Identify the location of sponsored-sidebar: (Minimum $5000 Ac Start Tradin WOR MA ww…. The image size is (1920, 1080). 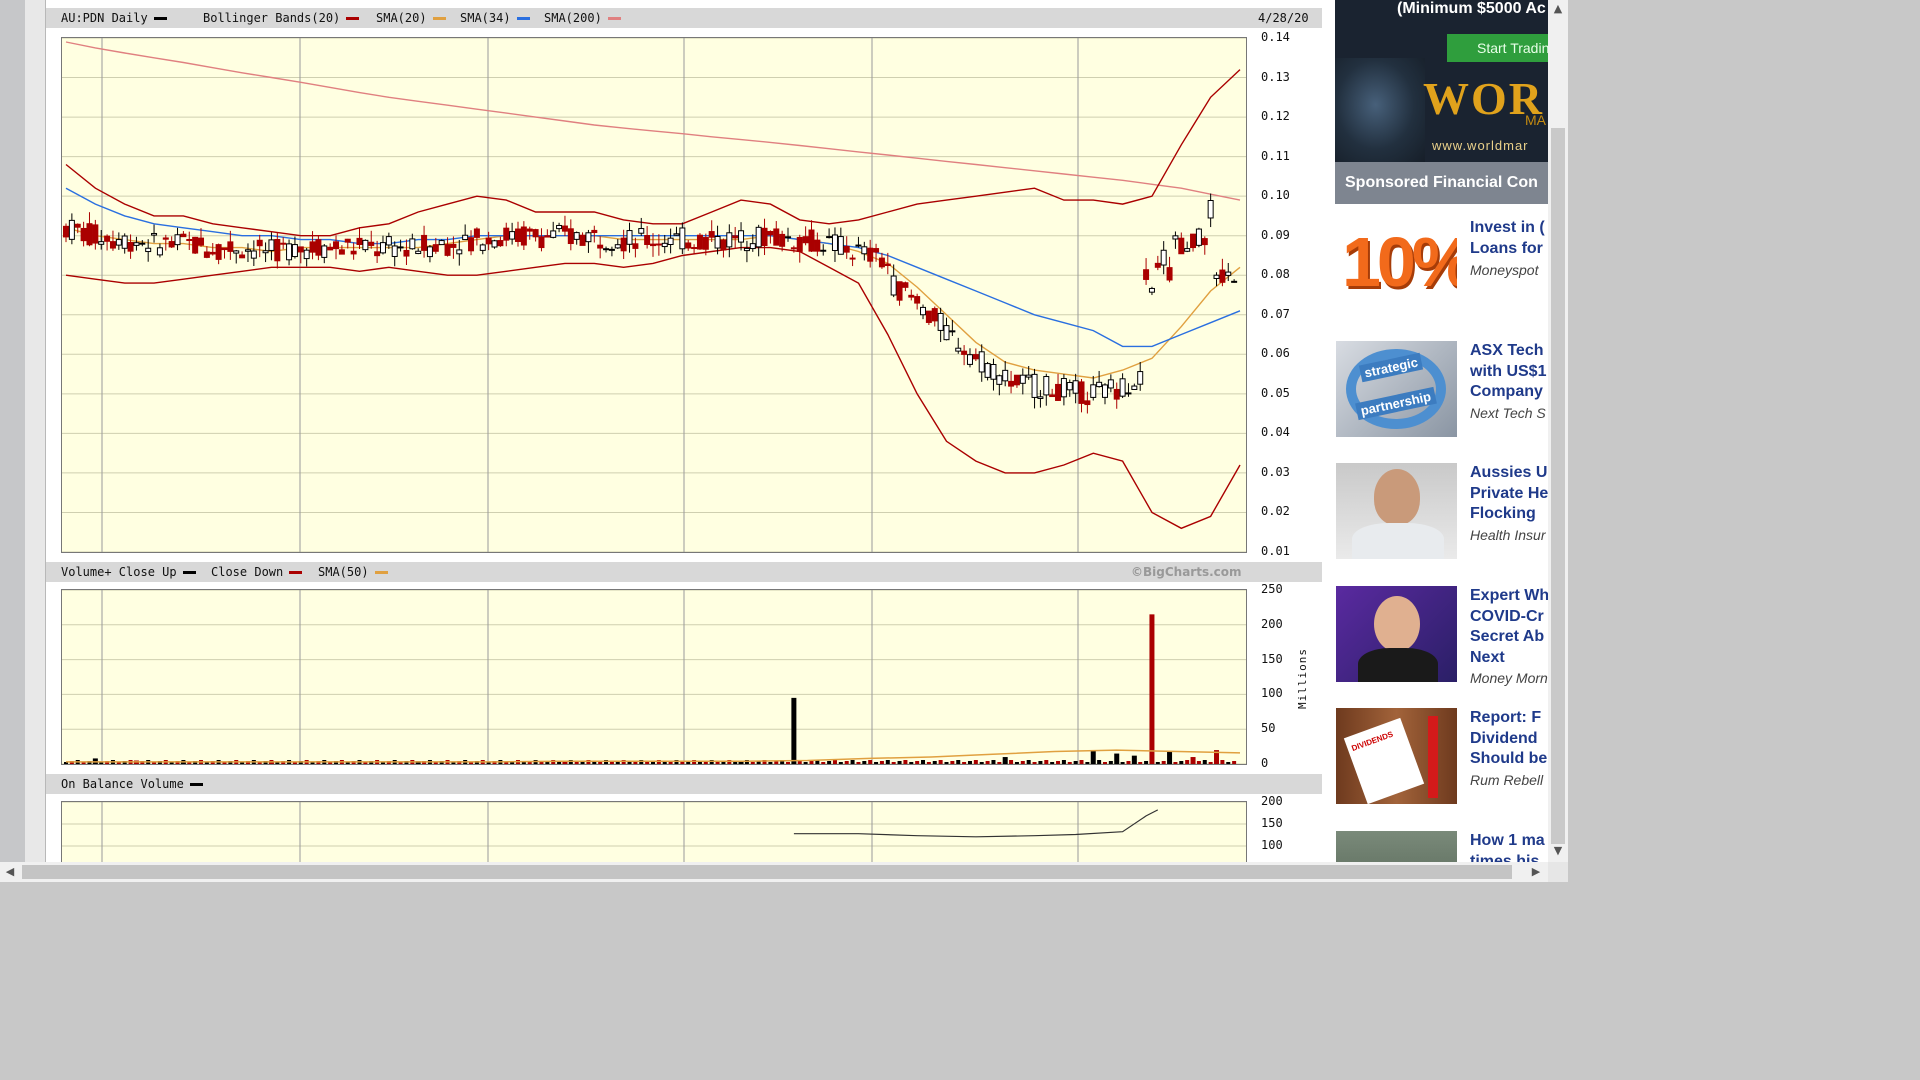
(1435, 431).